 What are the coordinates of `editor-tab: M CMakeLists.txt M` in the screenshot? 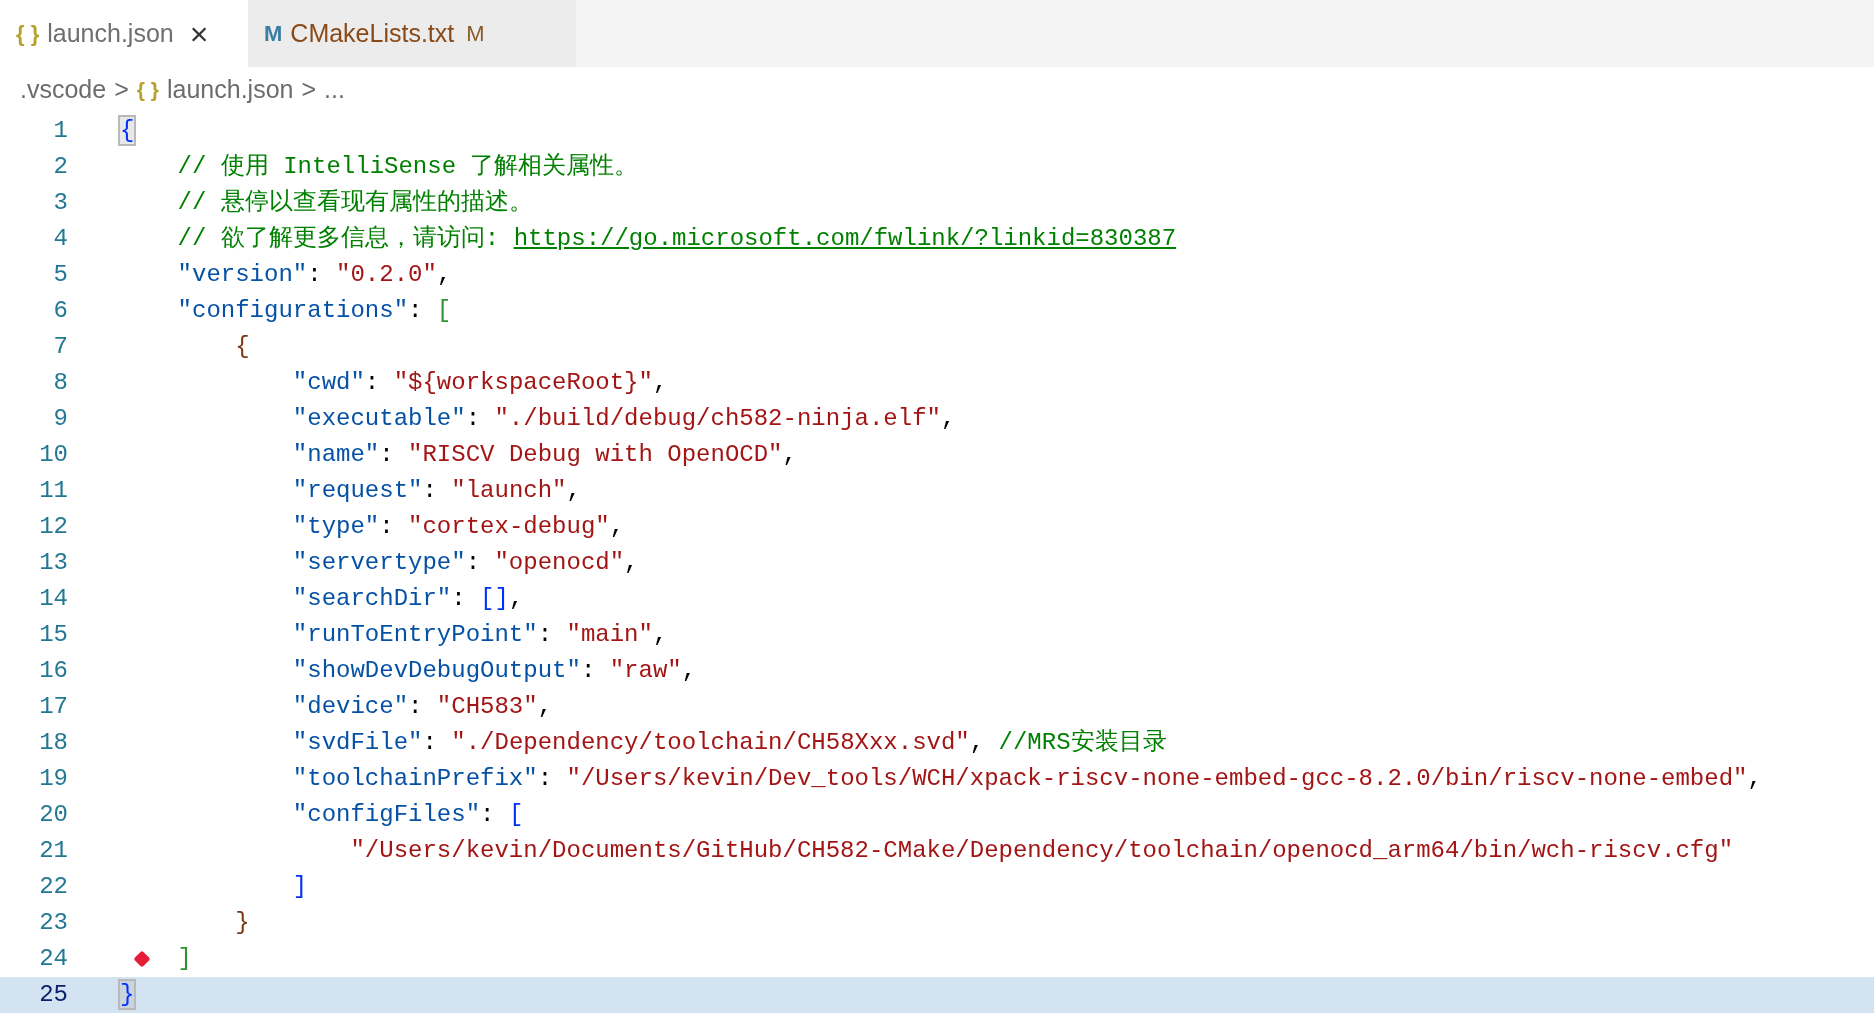 It's located at (412, 33).